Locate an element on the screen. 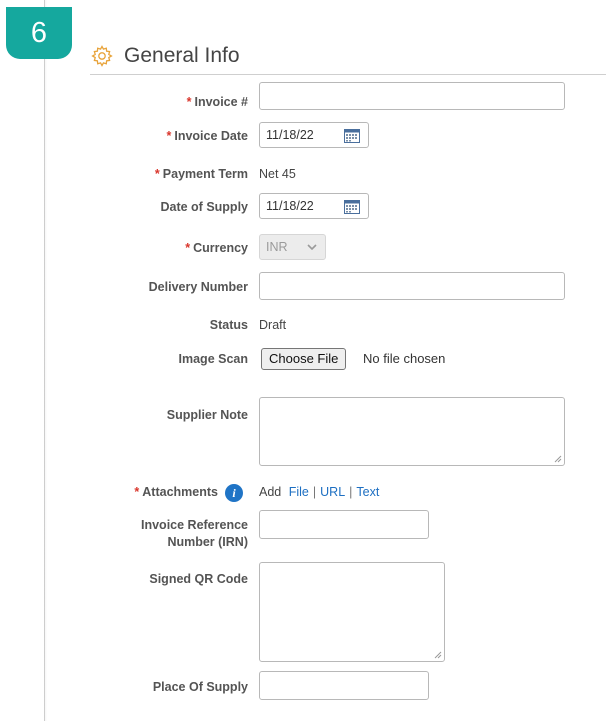 The width and height of the screenshot is (606, 721). place-of-supply-label: Place Of Supply is located at coordinates (200, 687).